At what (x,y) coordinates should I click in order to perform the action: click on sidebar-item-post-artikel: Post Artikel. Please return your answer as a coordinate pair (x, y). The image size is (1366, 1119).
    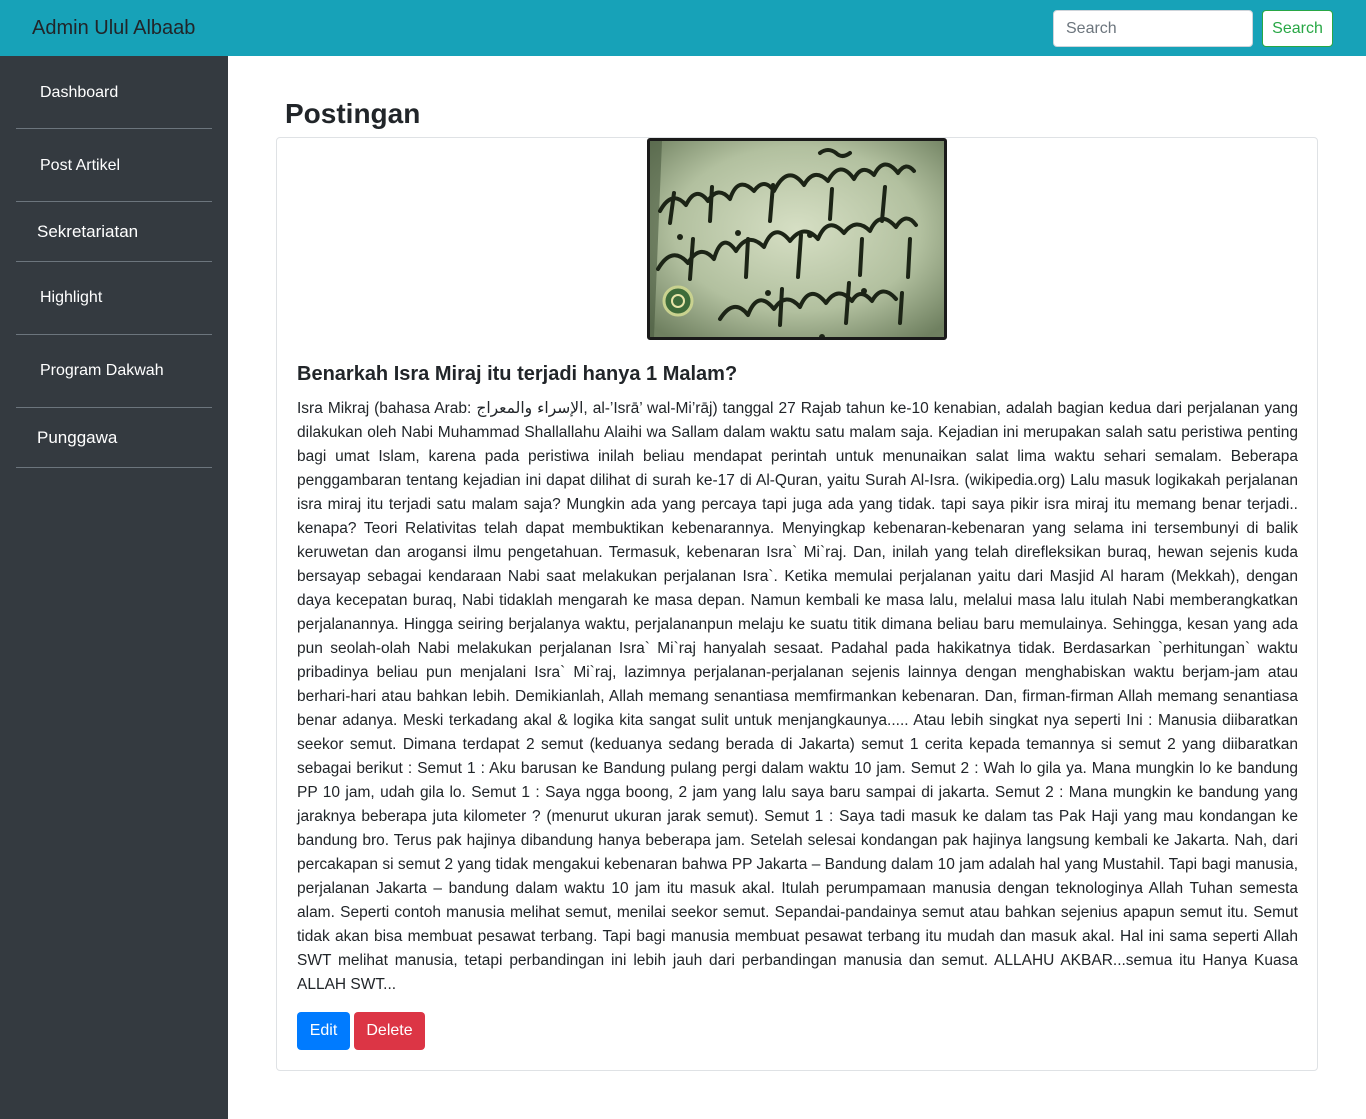
    Looking at the image, I should click on (114, 165).